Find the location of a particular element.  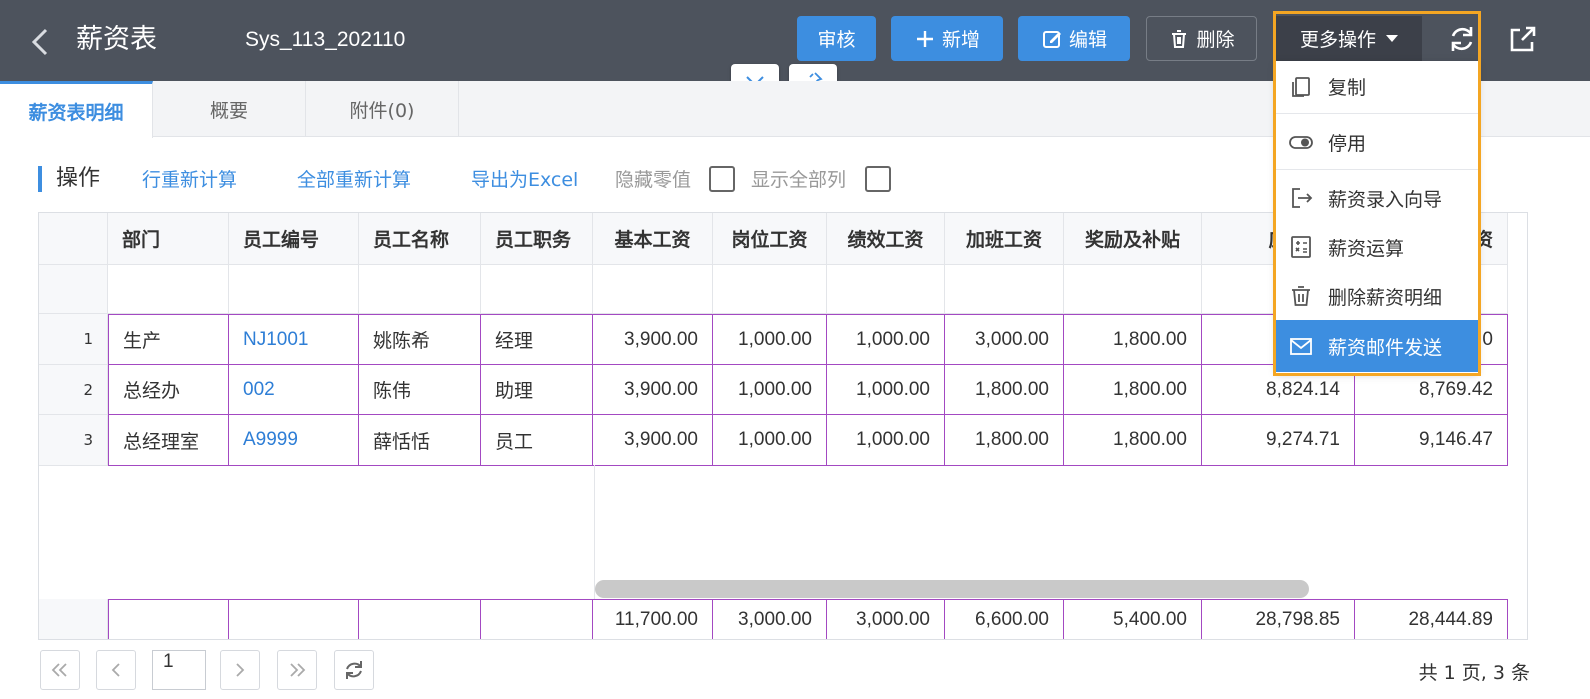

edit-button: 编辑 is located at coordinates (1074, 38).